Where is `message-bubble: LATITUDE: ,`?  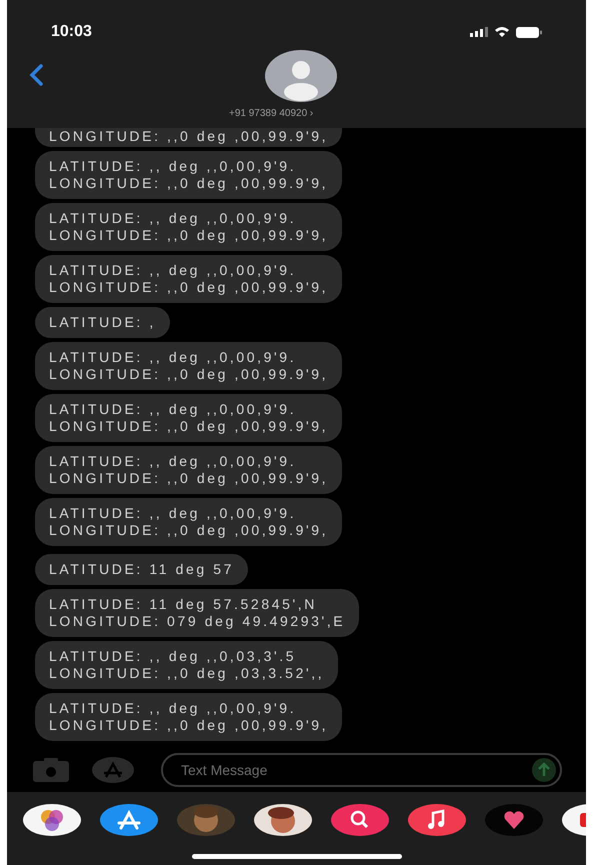
message-bubble: LATITUDE: , is located at coordinates (102, 322).